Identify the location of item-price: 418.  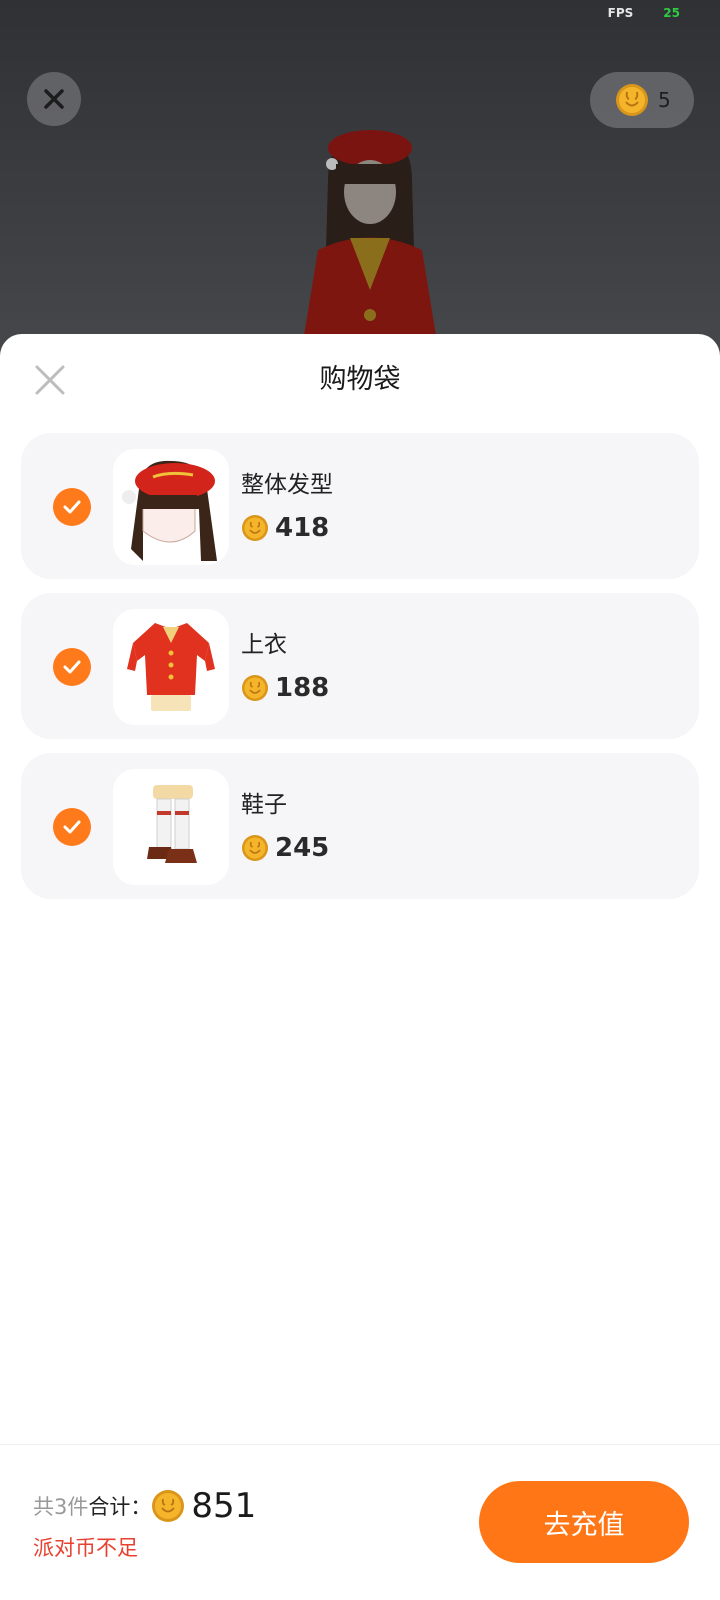
(302, 528).